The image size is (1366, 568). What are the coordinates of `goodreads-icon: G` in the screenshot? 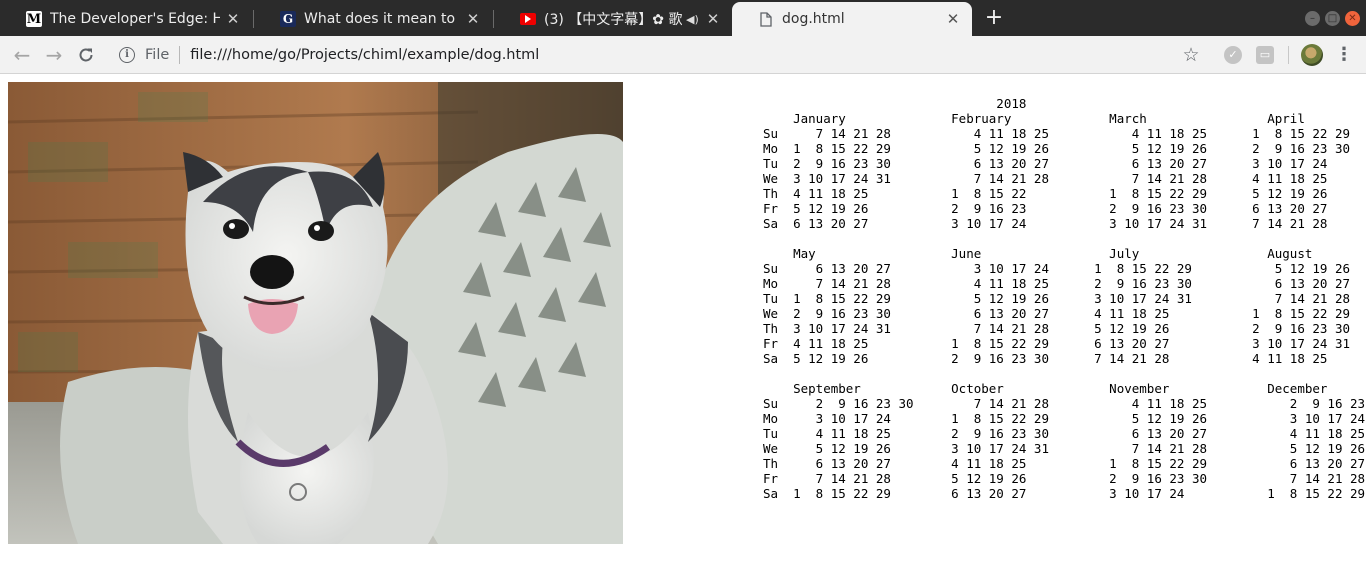 It's located at (288, 19).